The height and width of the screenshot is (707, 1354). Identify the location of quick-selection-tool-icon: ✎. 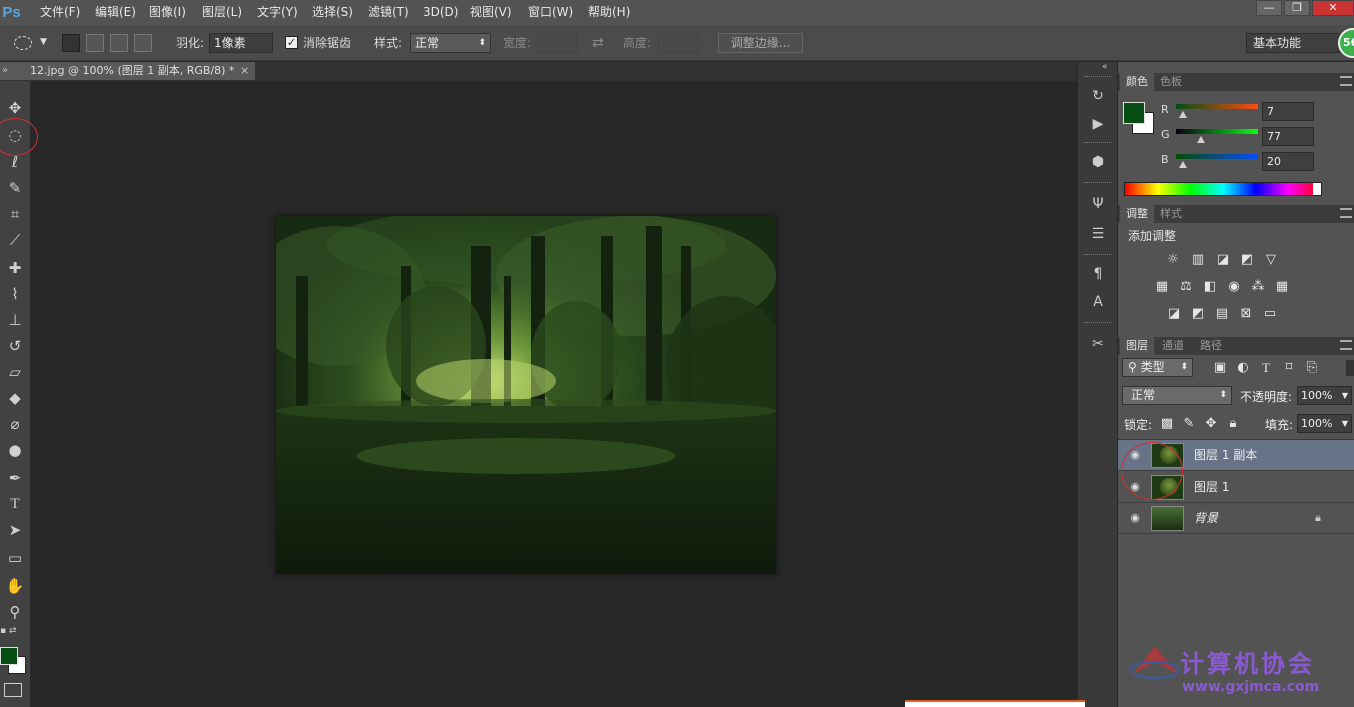
(15, 188).